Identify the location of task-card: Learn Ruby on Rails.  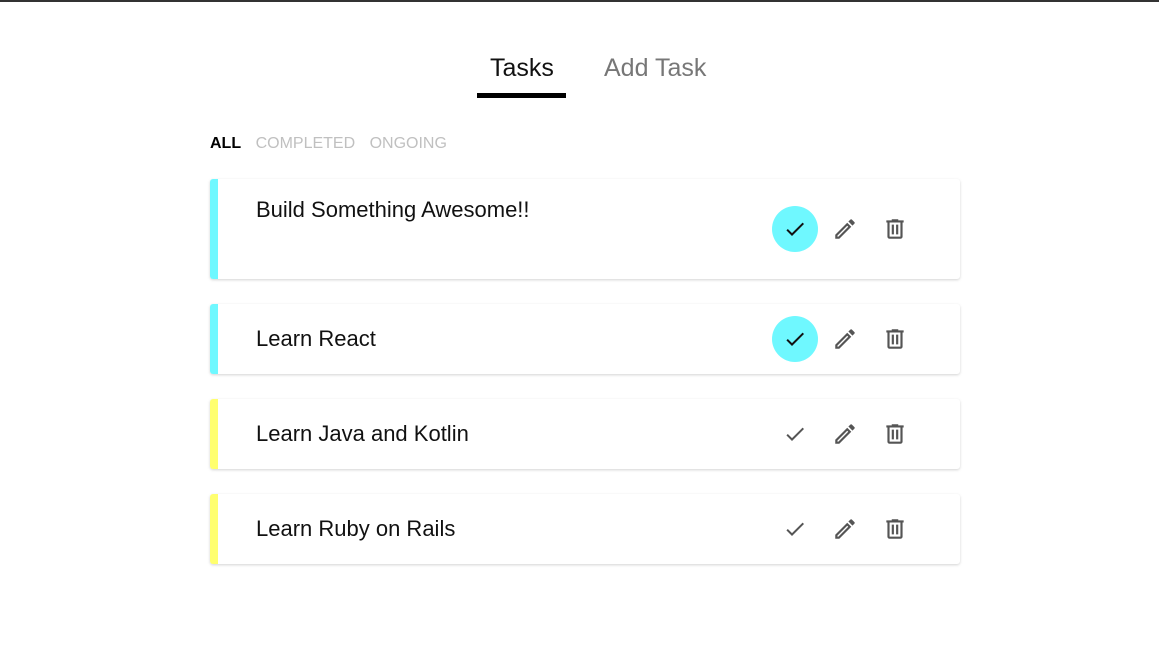
(585, 529).